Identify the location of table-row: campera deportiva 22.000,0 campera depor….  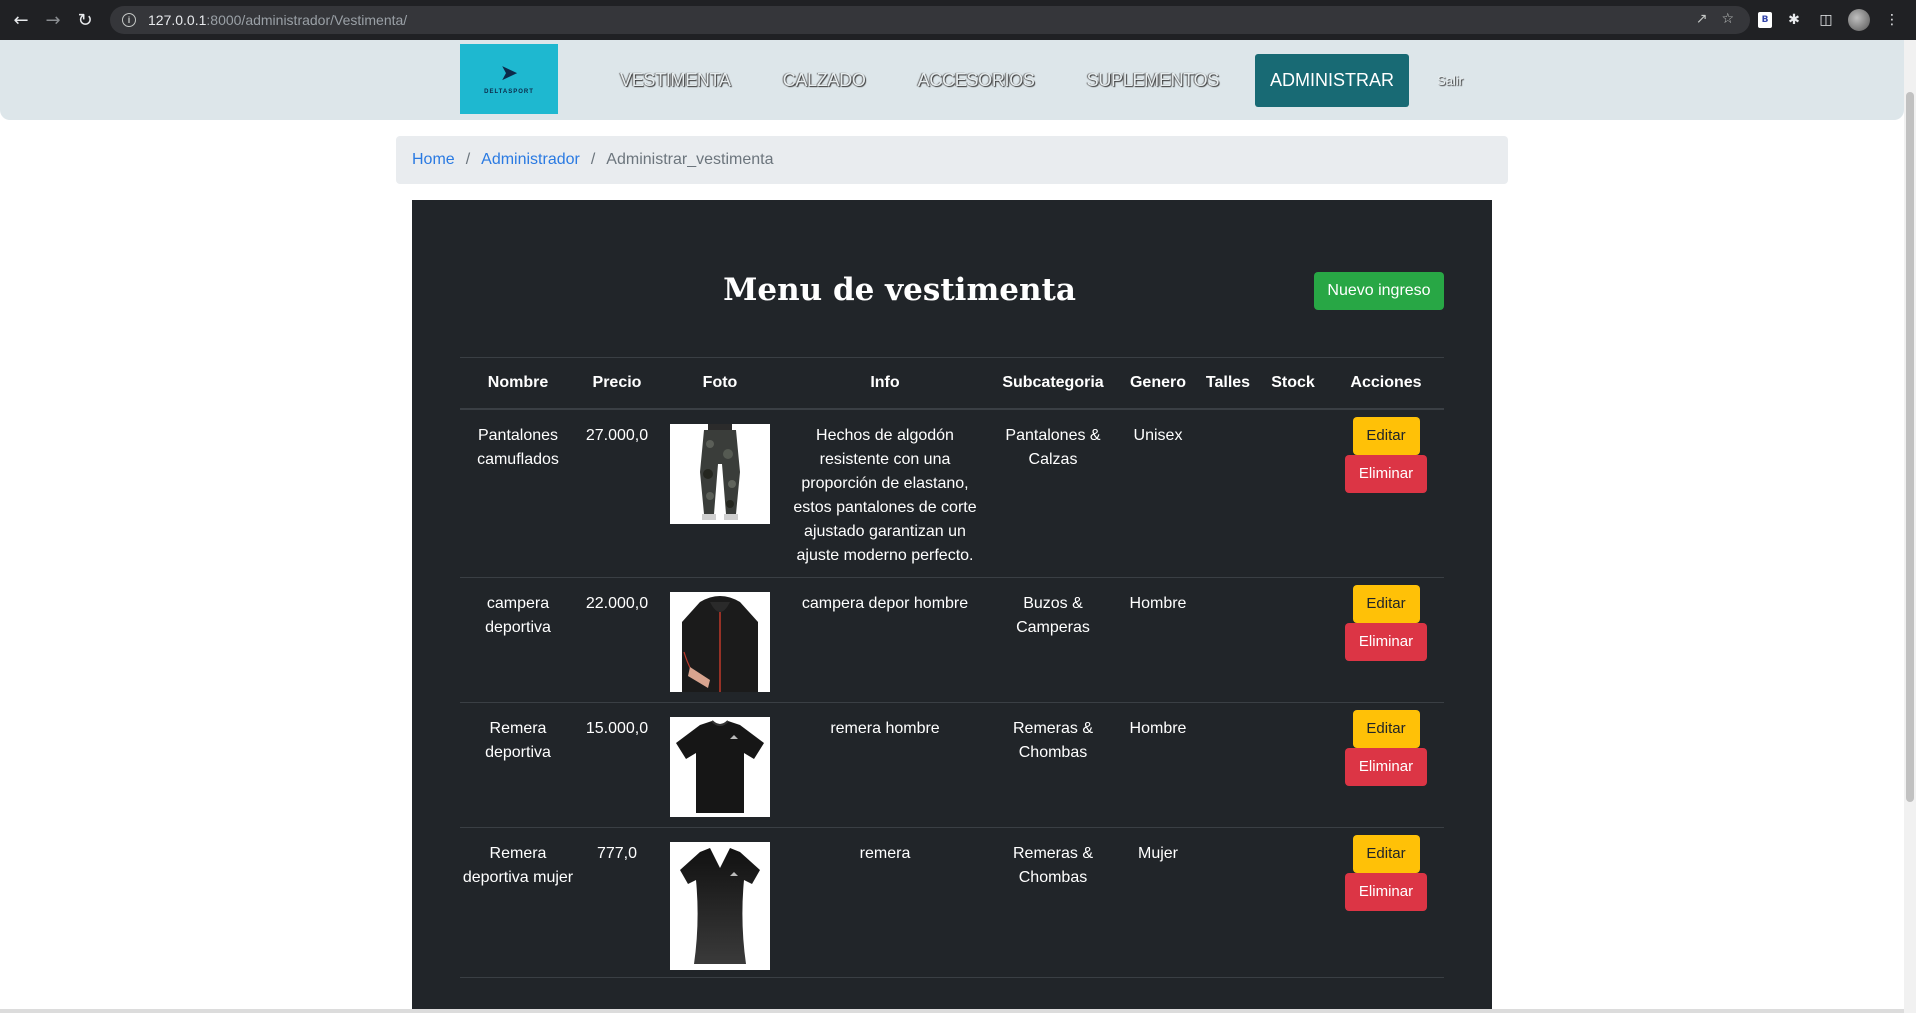
(952, 640).